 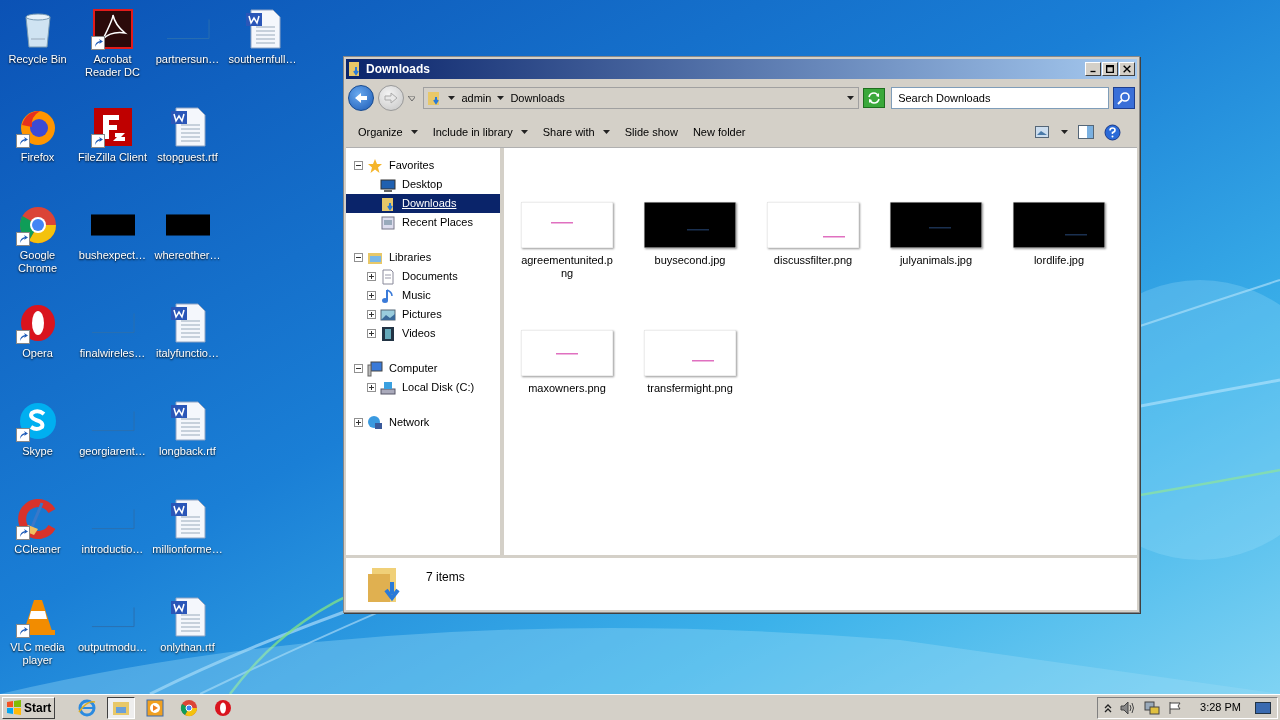 I want to click on drive-icon, so click(x=388, y=387).